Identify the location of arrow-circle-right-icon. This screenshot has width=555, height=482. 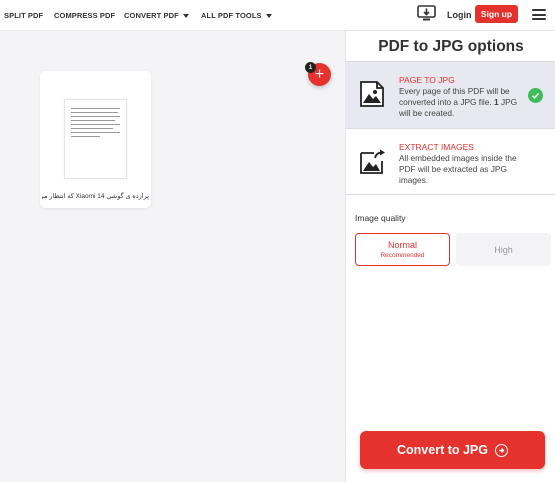
(501, 450).